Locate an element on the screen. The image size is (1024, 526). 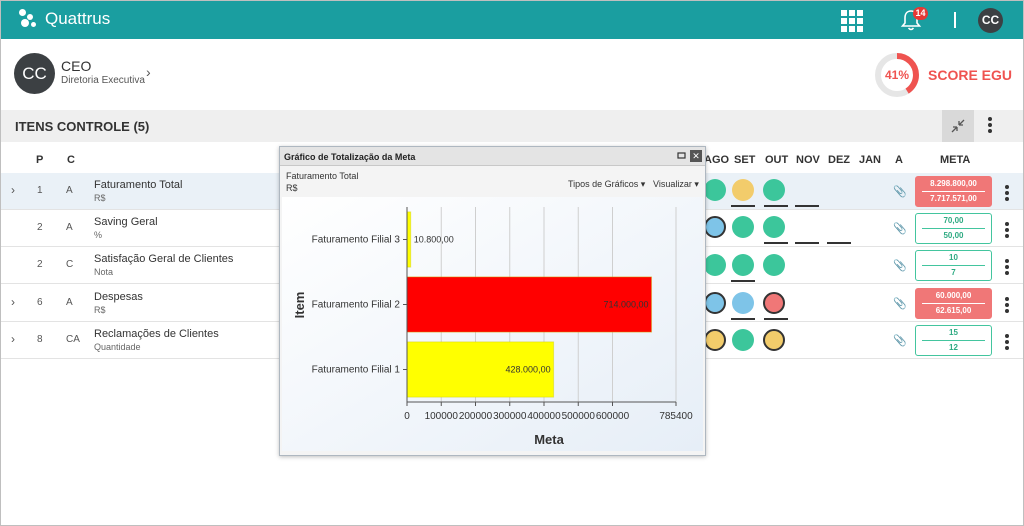
meta-box: 10 7 is located at coordinates (953, 265).